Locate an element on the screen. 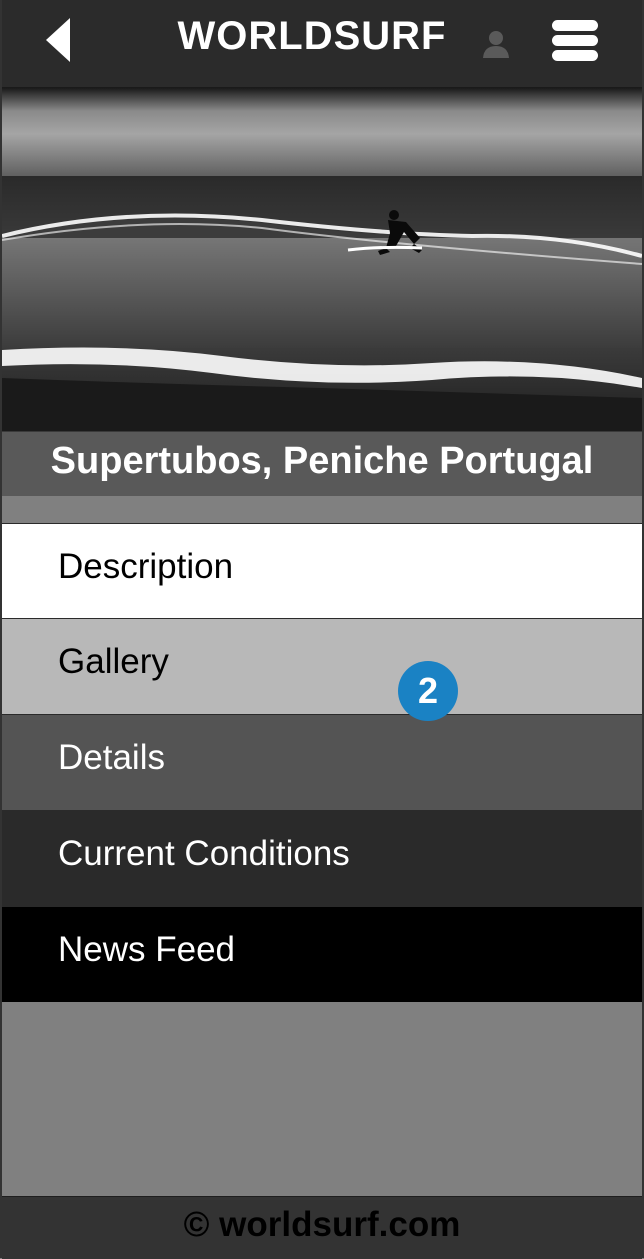  nav-item-details: Details is located at coordinates (322, 762).